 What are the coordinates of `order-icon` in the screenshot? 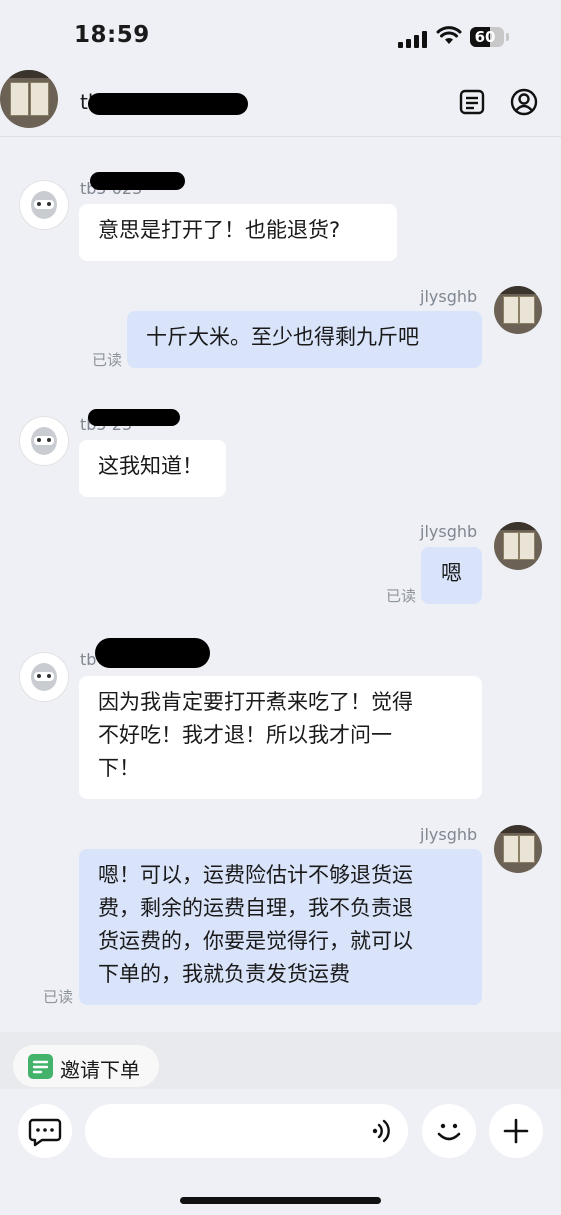 It's located at (40, 1066).